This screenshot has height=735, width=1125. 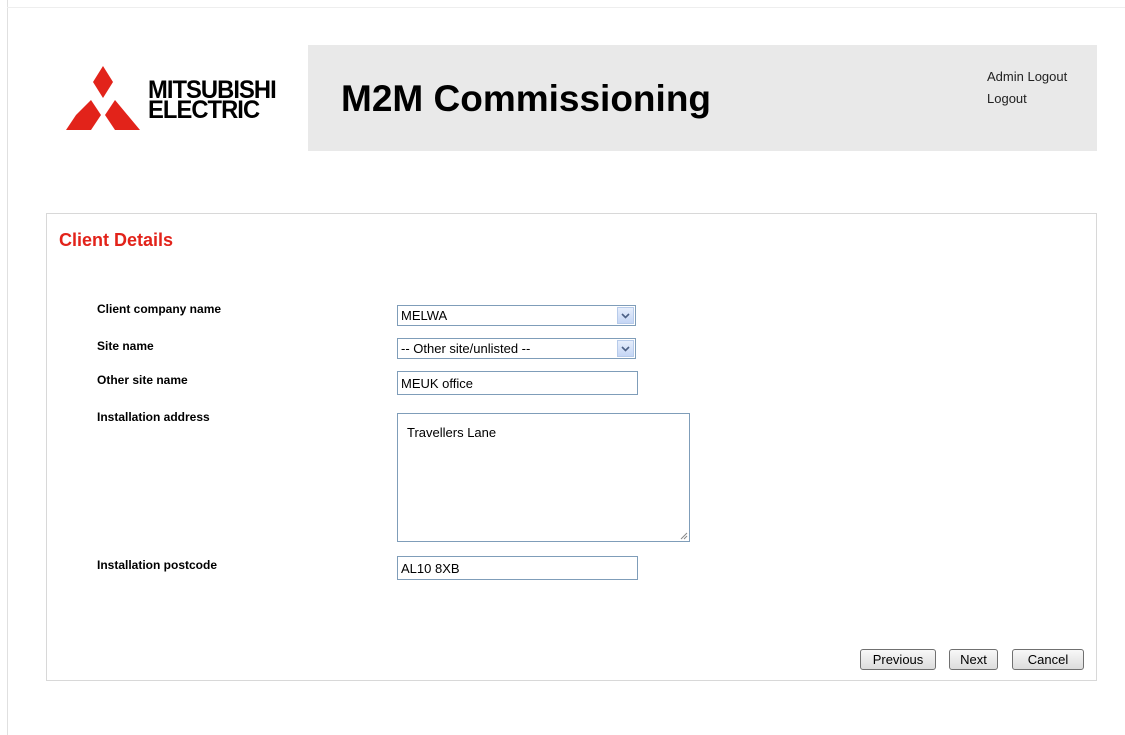 I want to click on client-company-name-select: MELWA, so click(x=516, y=315).